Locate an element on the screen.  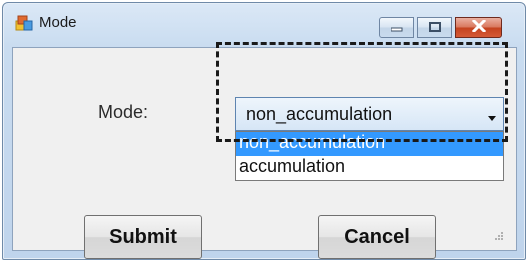
maximize-icon is located at coordinates (434, 28).